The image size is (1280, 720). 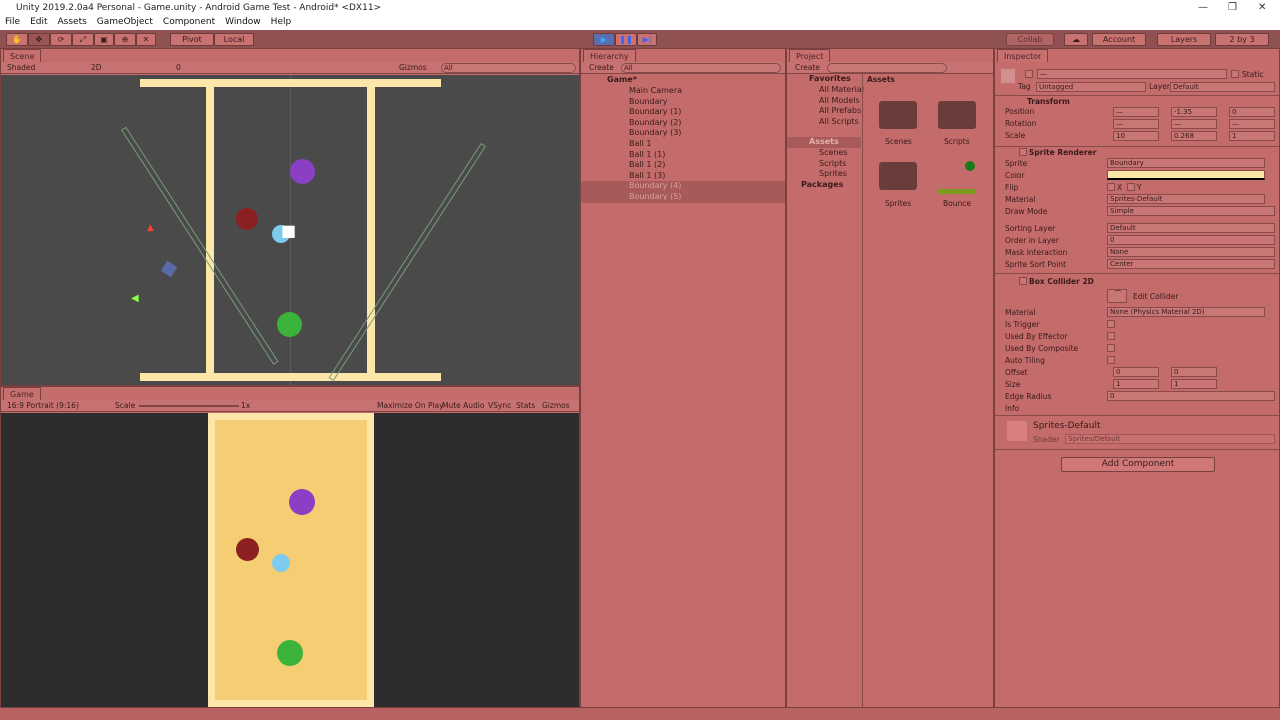 I want to click on add-component-button: Add Component, so click(x=1138, y=464).